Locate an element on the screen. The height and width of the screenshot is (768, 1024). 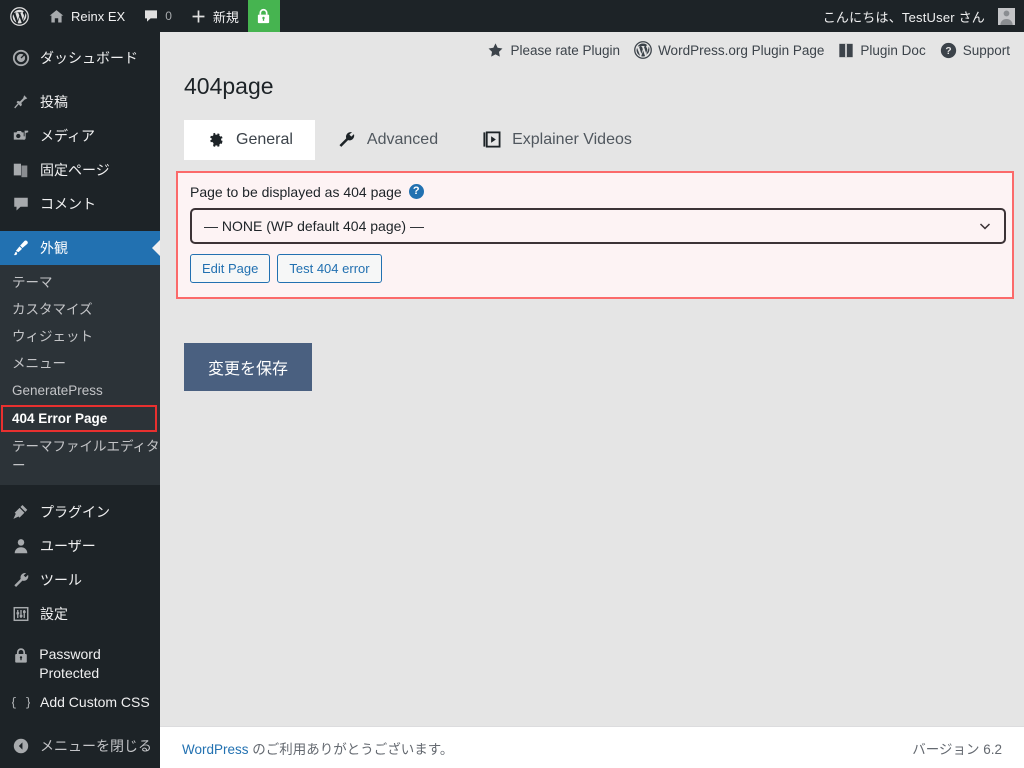
support-link: ? Support is located at coordinates (975, 50).